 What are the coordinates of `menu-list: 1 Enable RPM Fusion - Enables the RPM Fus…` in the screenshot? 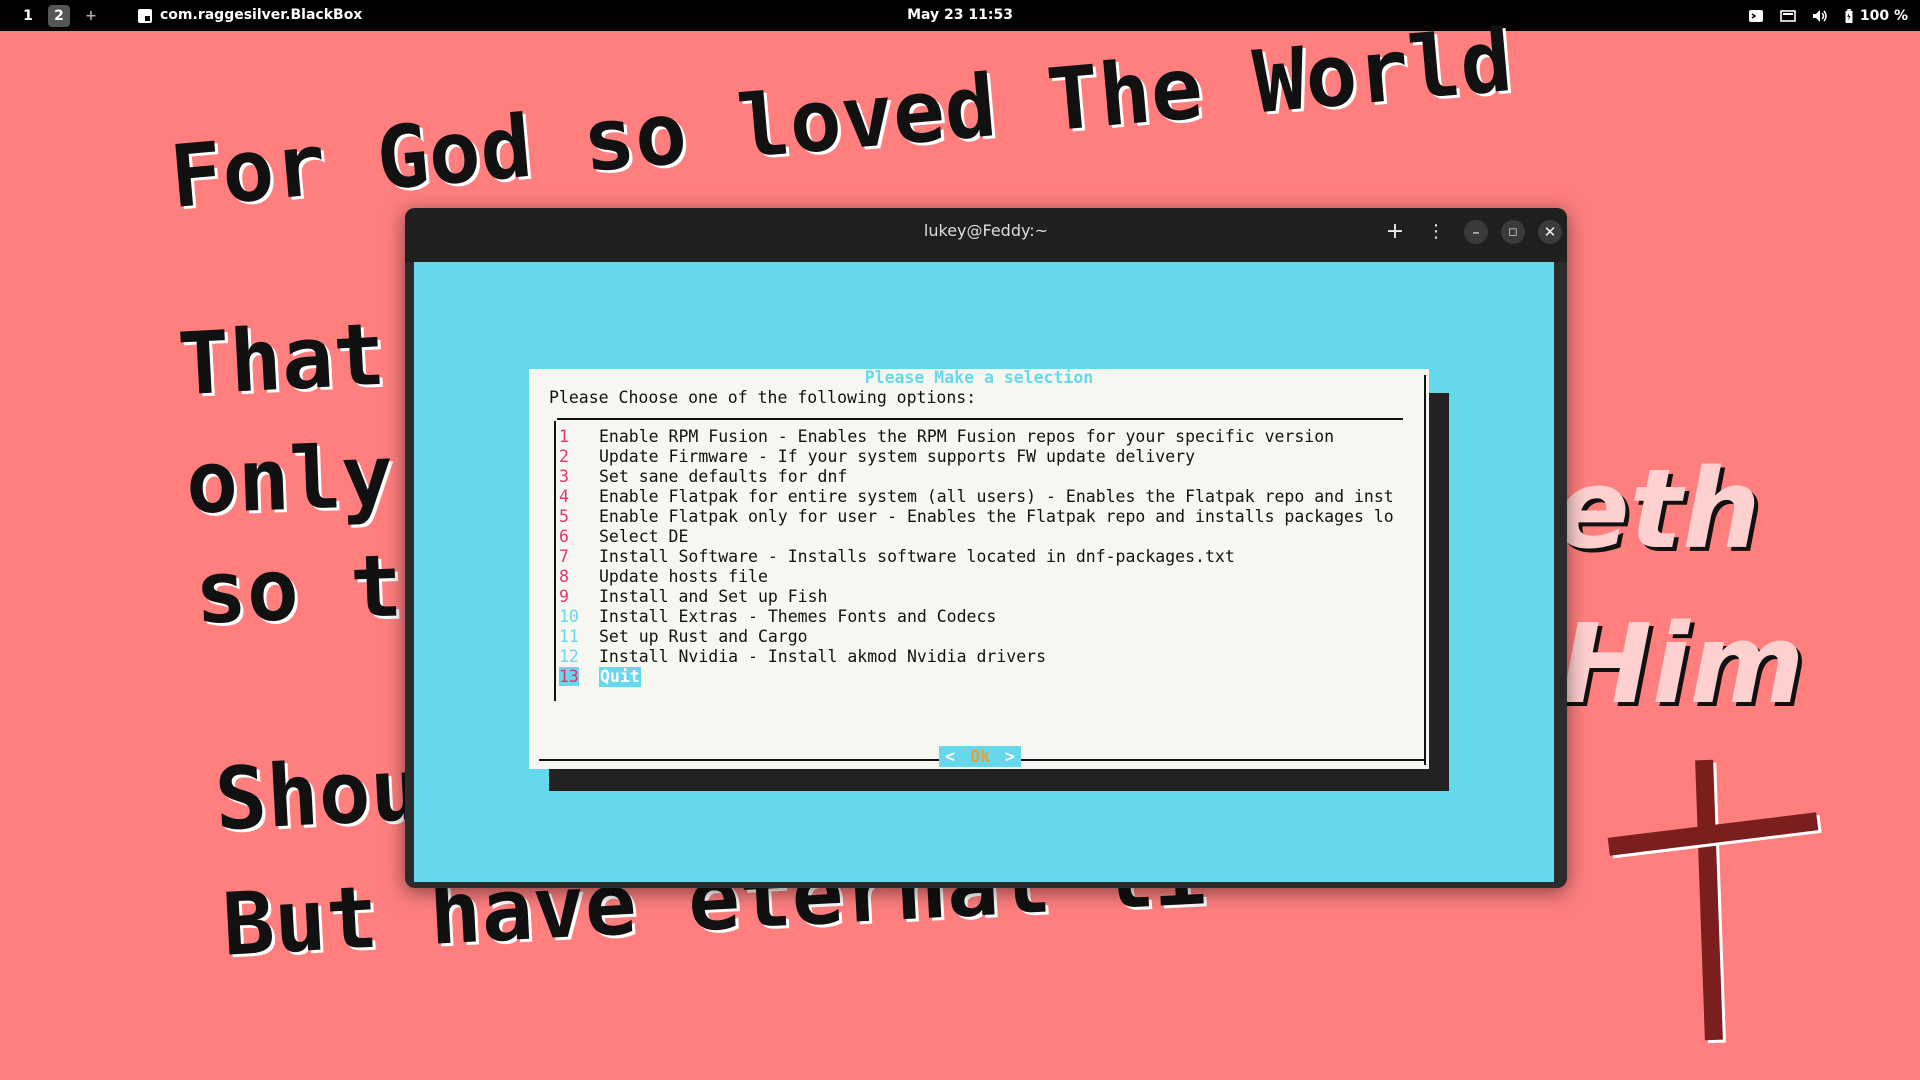 It's located at (976, 557).